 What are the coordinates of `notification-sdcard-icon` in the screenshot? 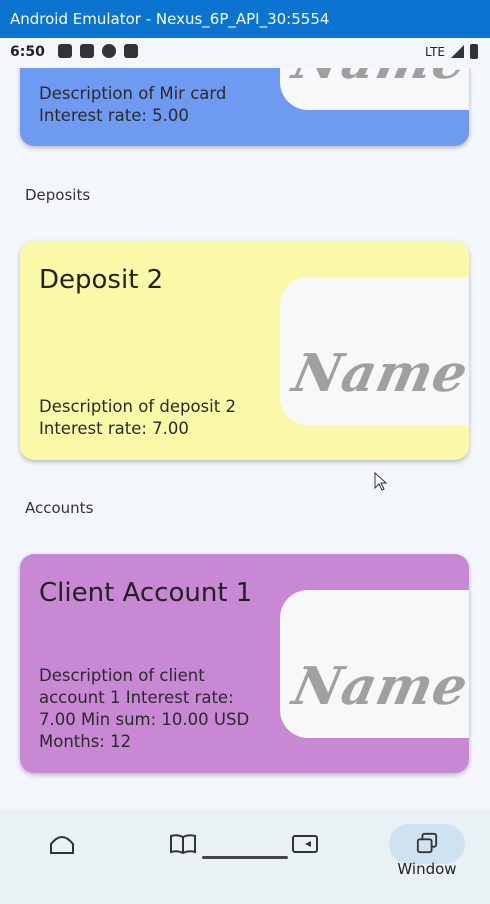 It's located at (131, 51).